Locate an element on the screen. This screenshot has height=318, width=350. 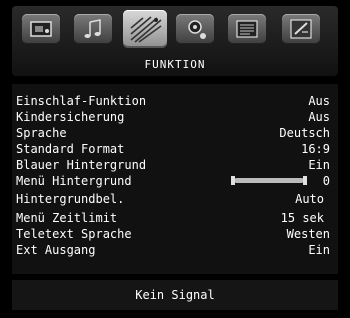
function-icon is located at coordinates (146, 29).